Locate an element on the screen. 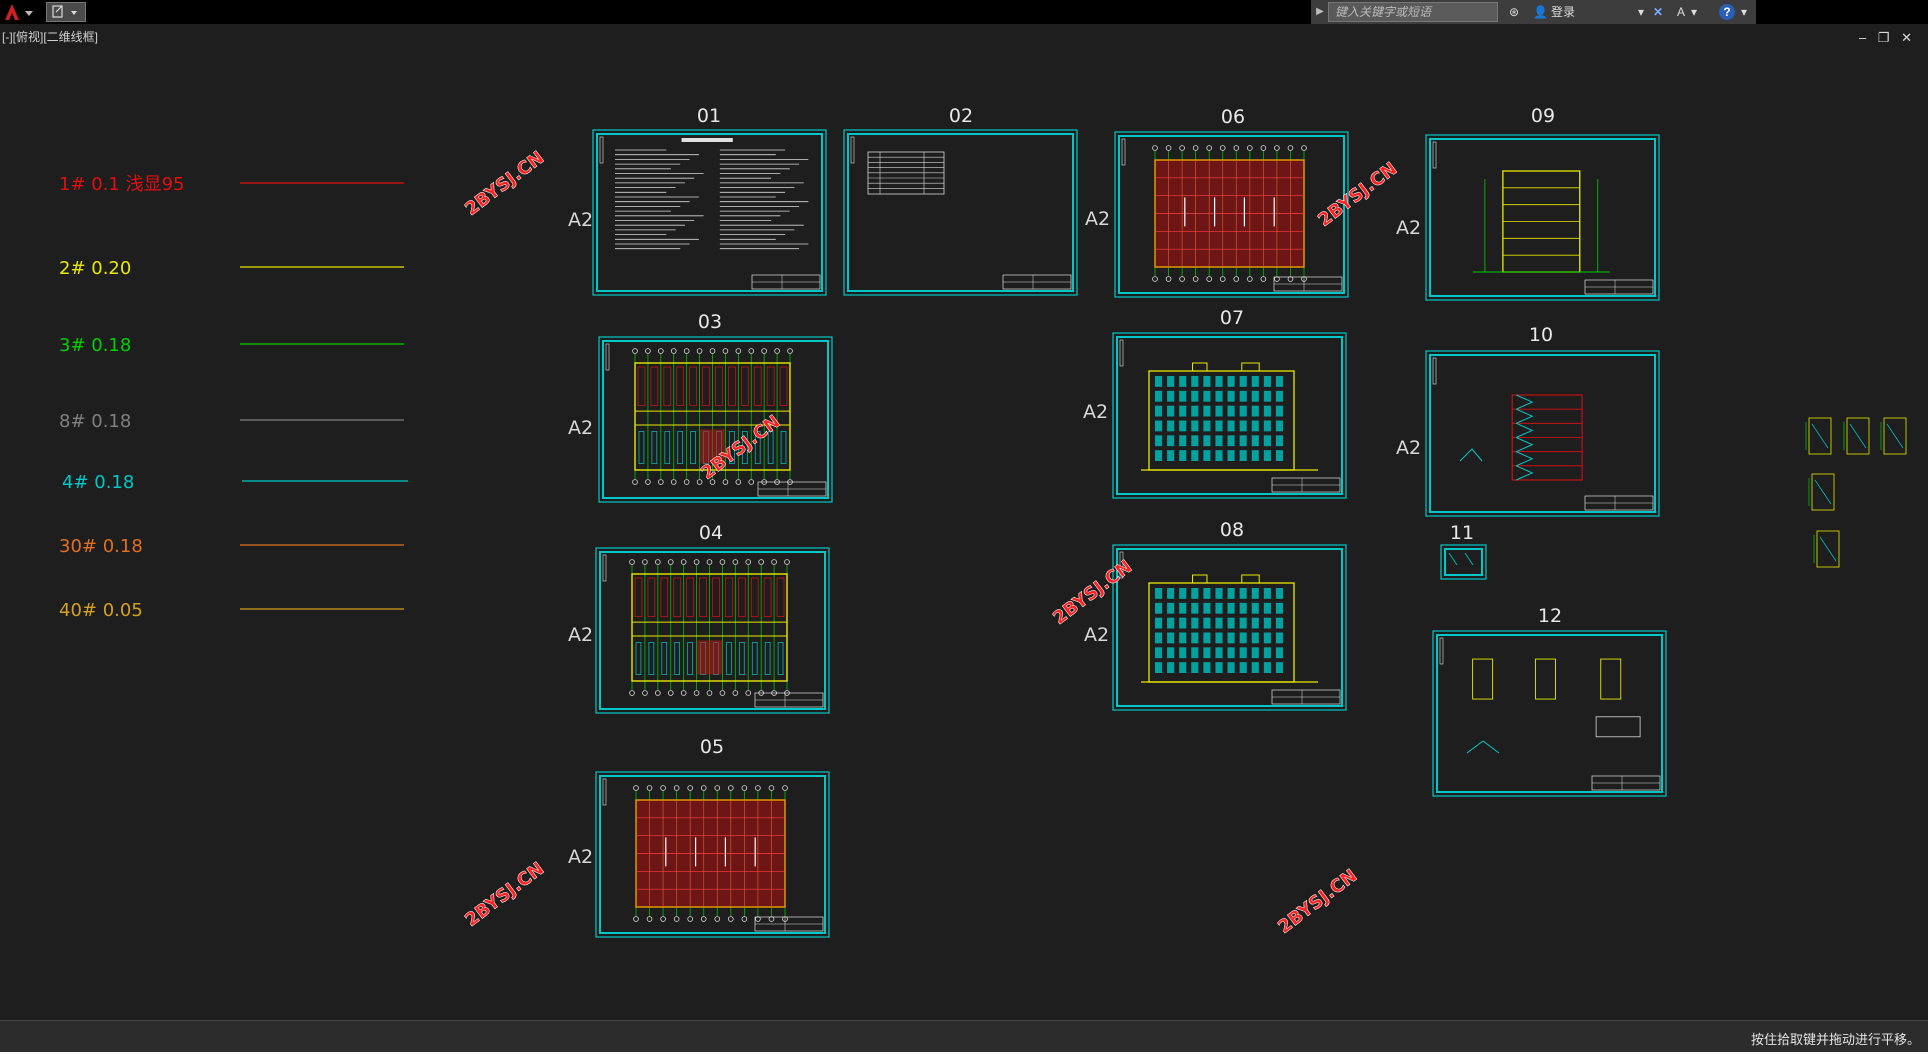 The width and height of the screenshot is (1928, 1060). drawing-sheet-11: 11 is located at coordinates (1463, 551).